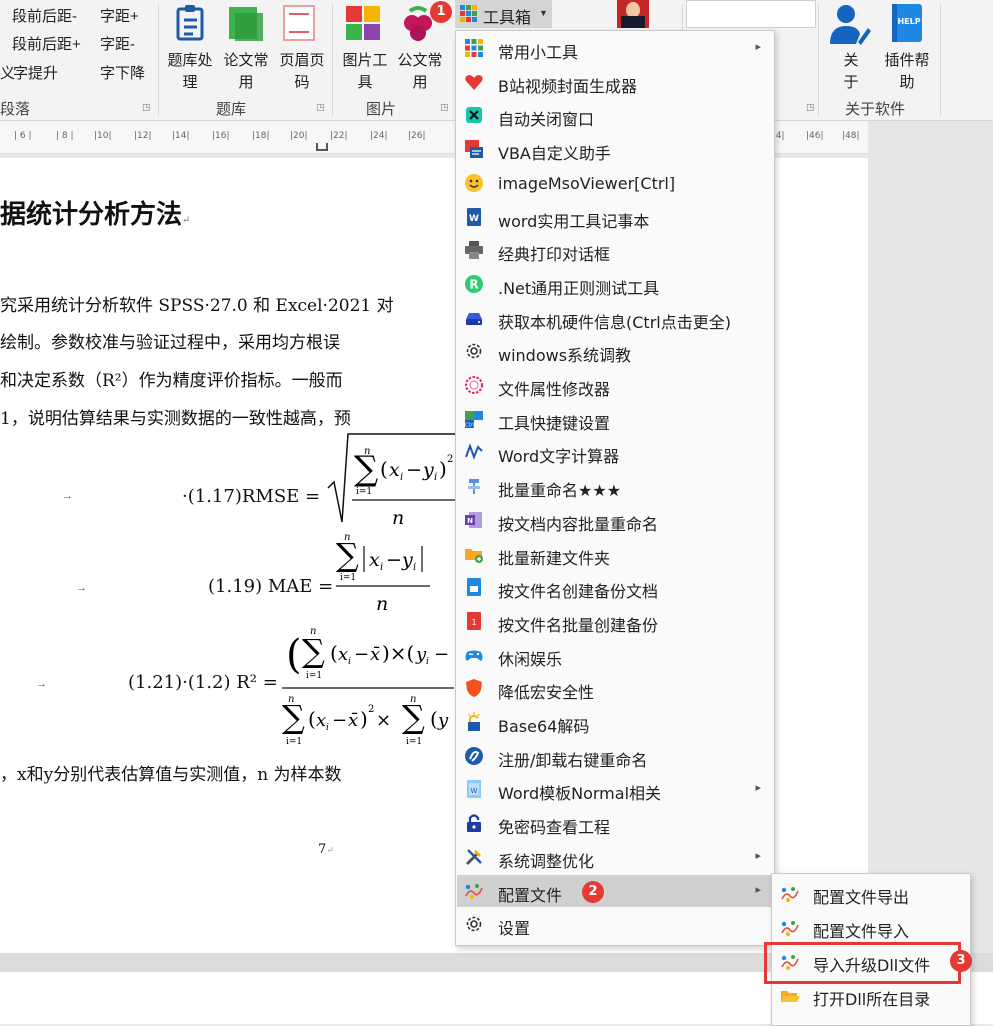 Image resolution: width=993 pixels, height=1026 pixels. I want to click on paper-common-button: 论文常 用, so click(246, 72).